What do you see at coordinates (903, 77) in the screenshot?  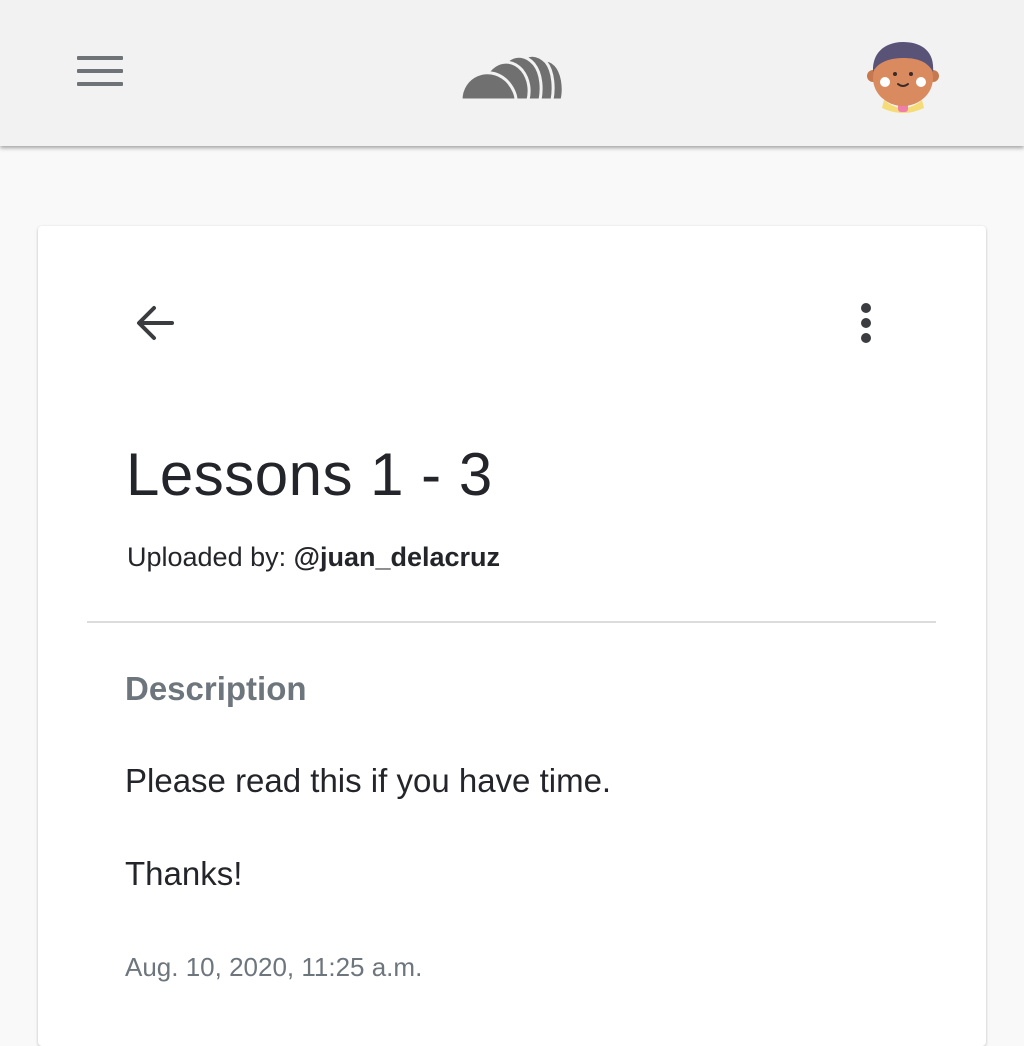 I see `user-avatar-icon` at bounding box center [903, 77].